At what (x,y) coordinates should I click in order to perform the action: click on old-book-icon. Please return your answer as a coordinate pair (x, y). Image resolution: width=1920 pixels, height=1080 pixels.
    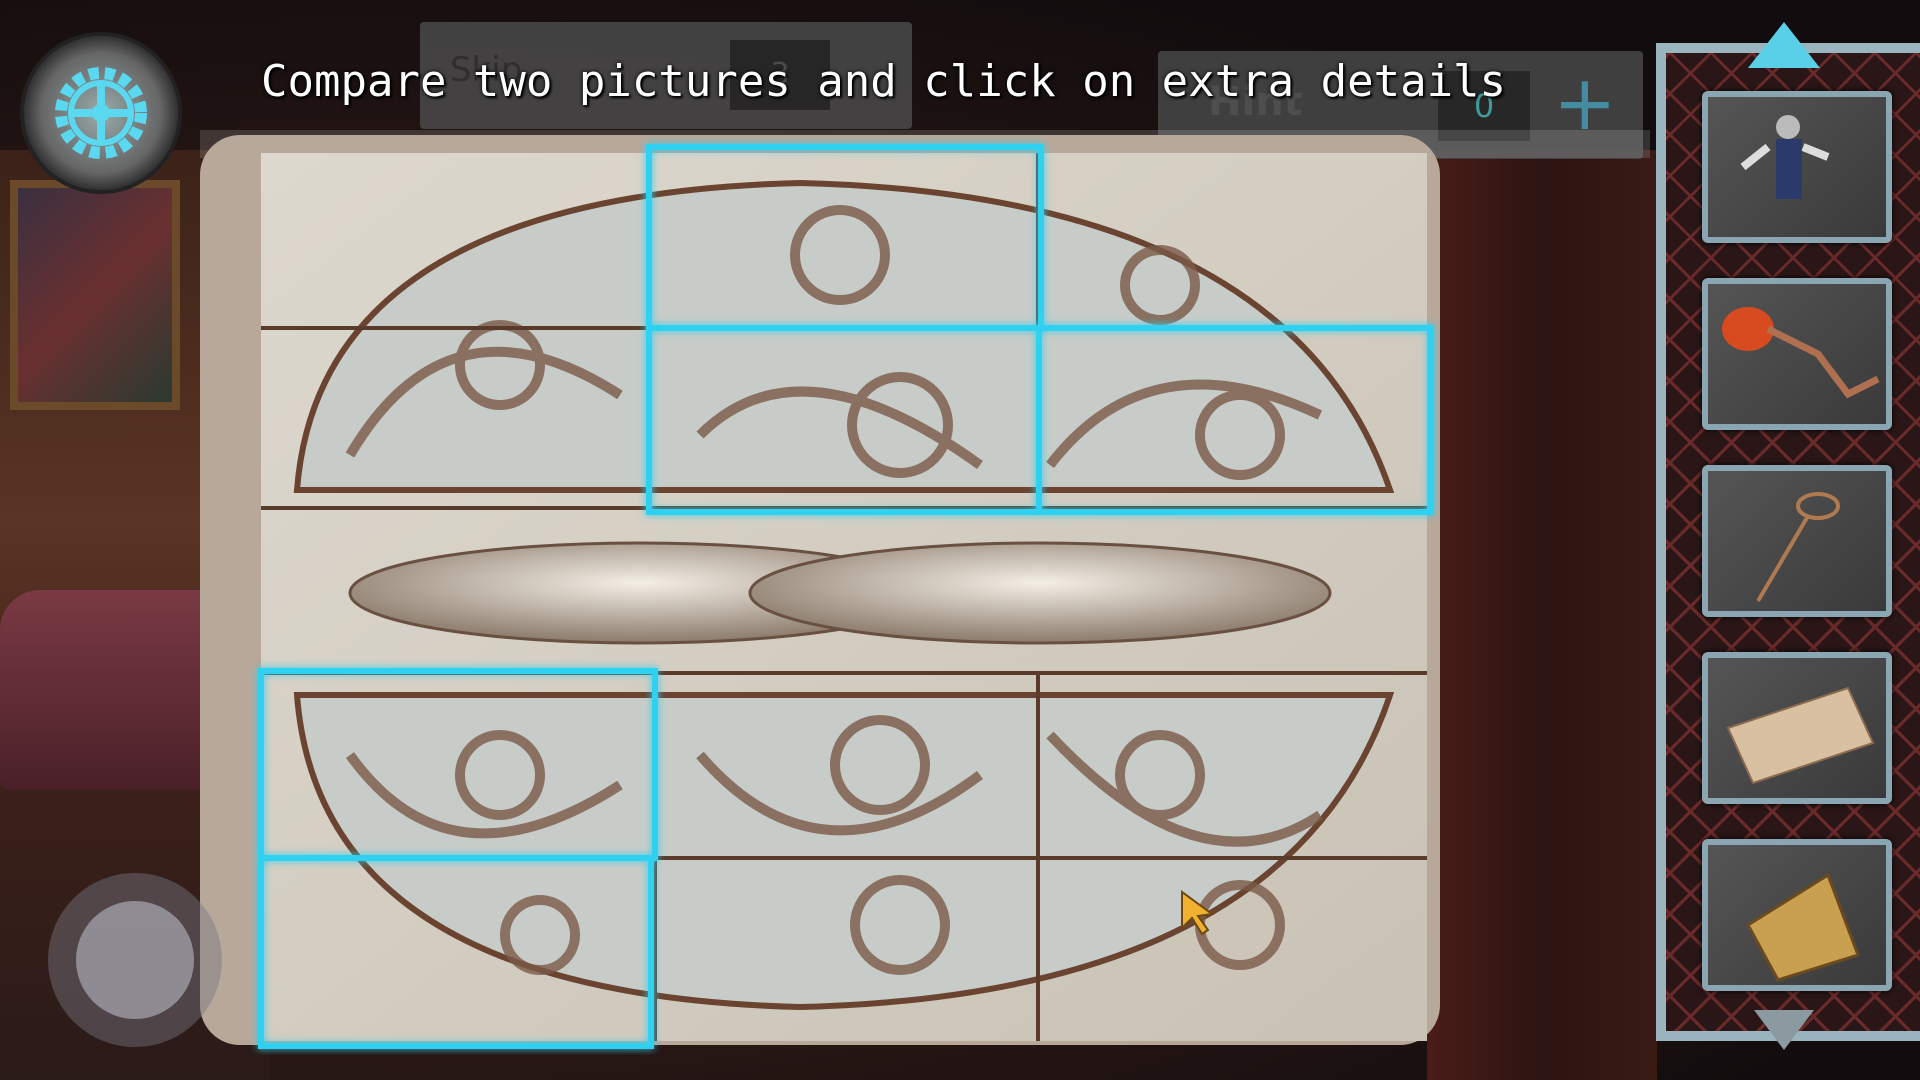
    Looking at the image, I should click on (1803, 927).